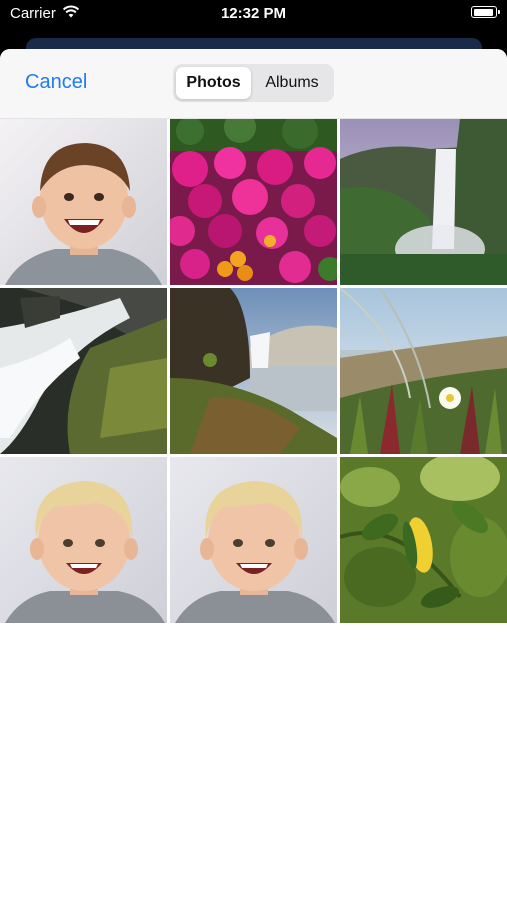 The height and width of the screenshot is (900, 507). I want to click on photos-albums-segmented-control: Photos Albums, so click(253, 83).